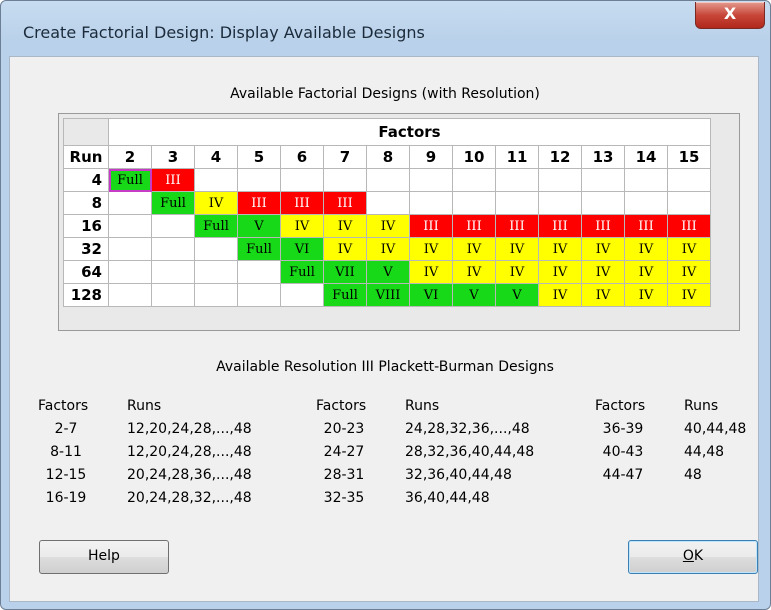 The image size is (771, 610). What do you see at coordinates (344, 452) in the screenshot?
I see `pb-factor-range: 24-27` at bounding box center [344, 452].